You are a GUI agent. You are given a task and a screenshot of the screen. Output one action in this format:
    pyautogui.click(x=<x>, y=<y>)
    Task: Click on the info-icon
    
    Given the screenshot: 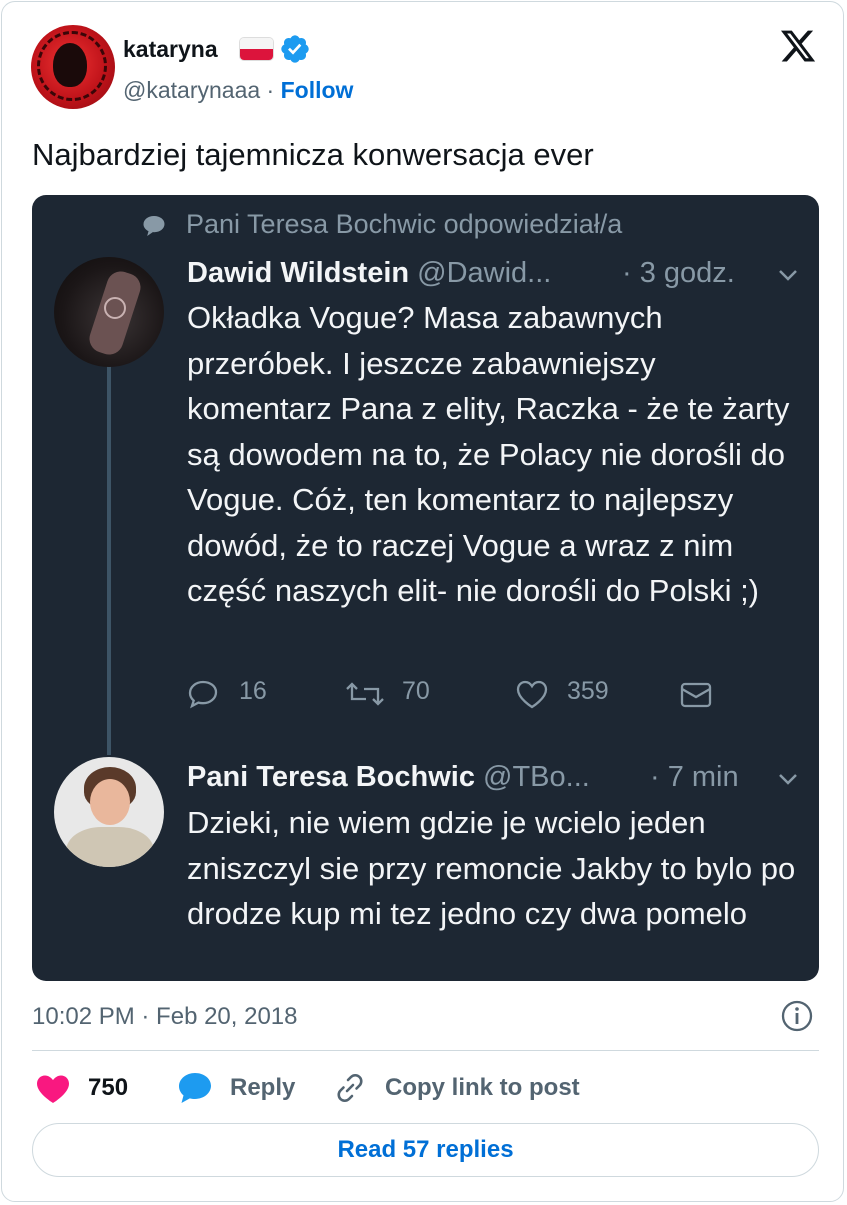 What is the action you would take?
    pyautogui.click(x=797, y=1016)
    